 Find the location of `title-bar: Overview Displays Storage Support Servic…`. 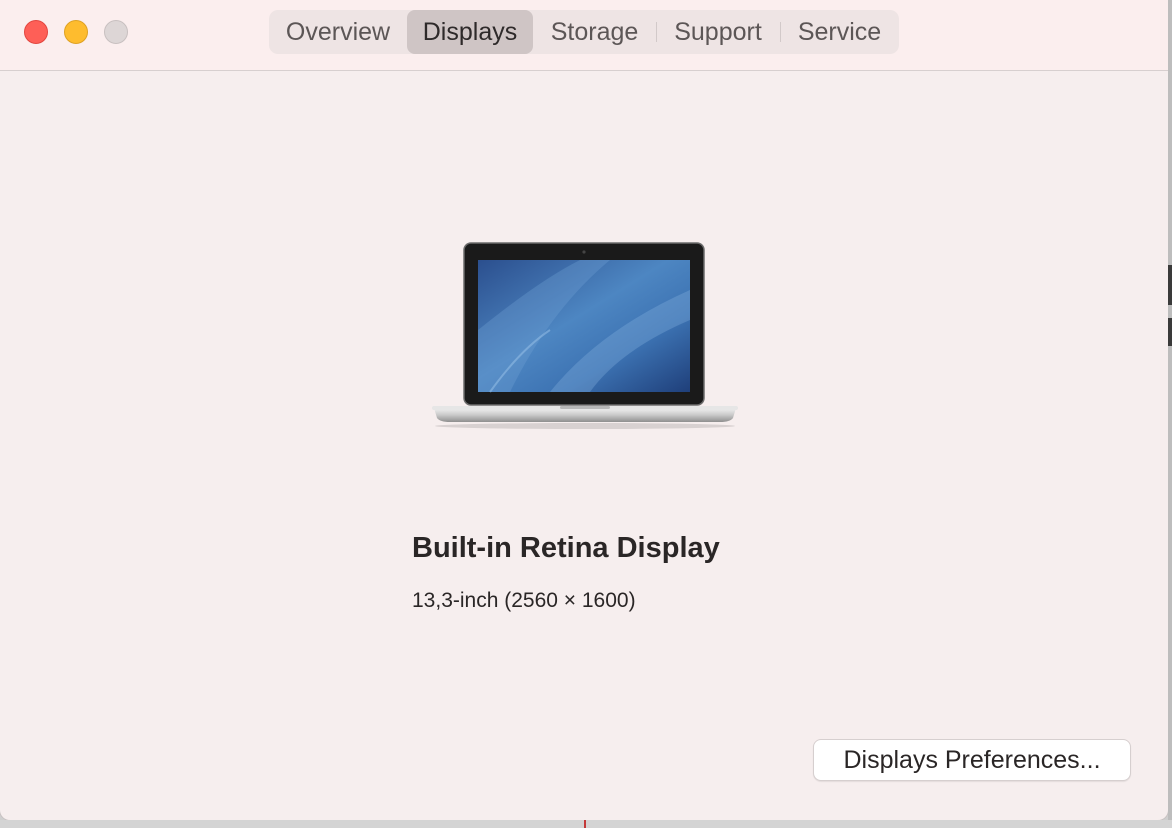

title-bar: Overview Displays Storage Support Servic… is located at coordinates (584, 35).